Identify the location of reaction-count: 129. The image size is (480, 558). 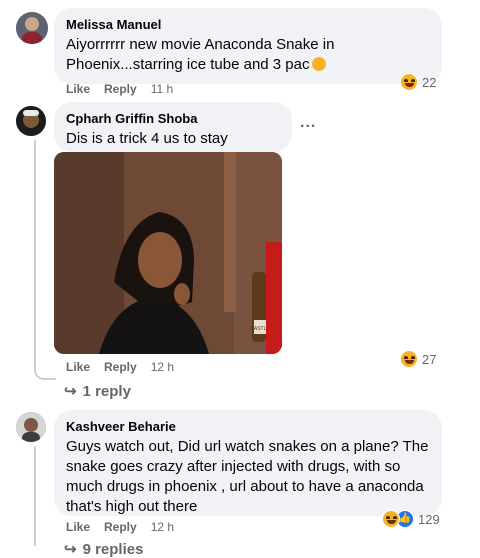
(429, 519).